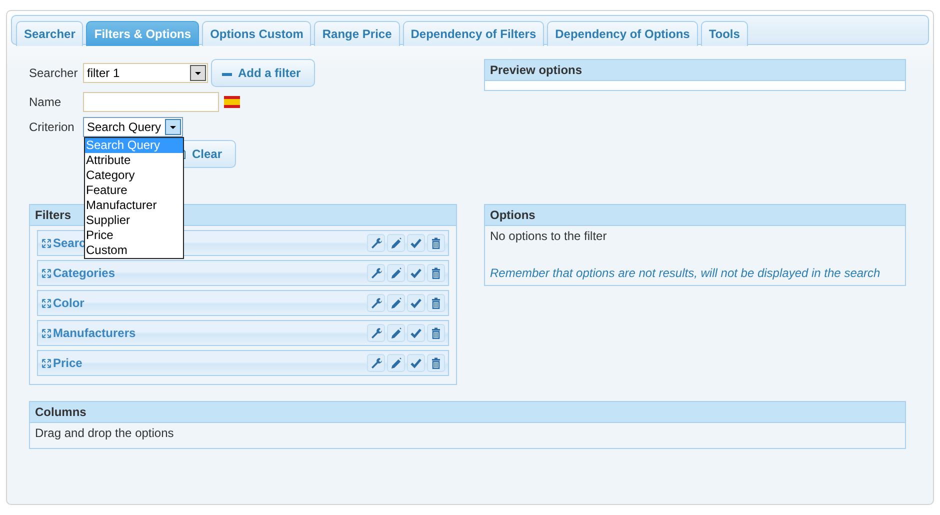 This screenshot has height=515, width=940. Describe the element at coordinates (145, 73) in the screenshot. I see `searcher-select: filter 1` at that location.